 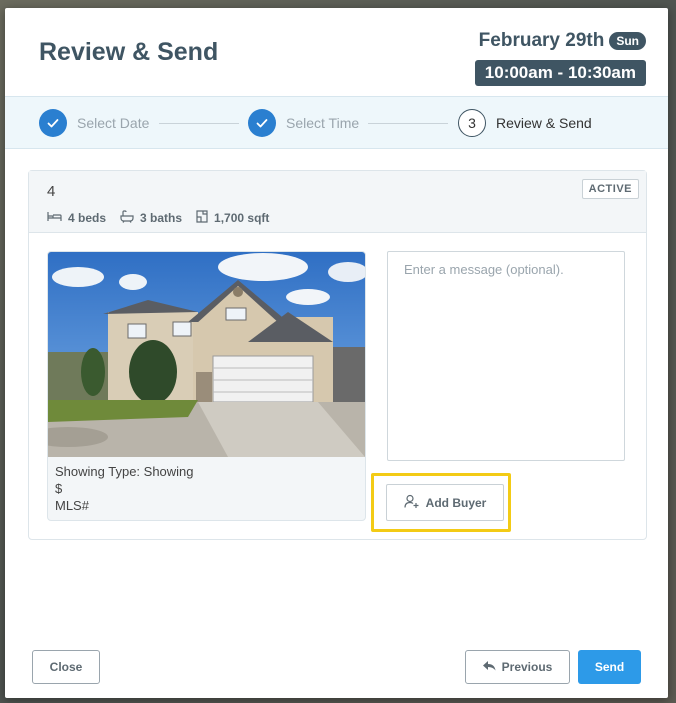 What do you see at coordinates (610, 189) in the screenshot?
I see `status-badge: ACTIVE` at bounding box center [610, 189].